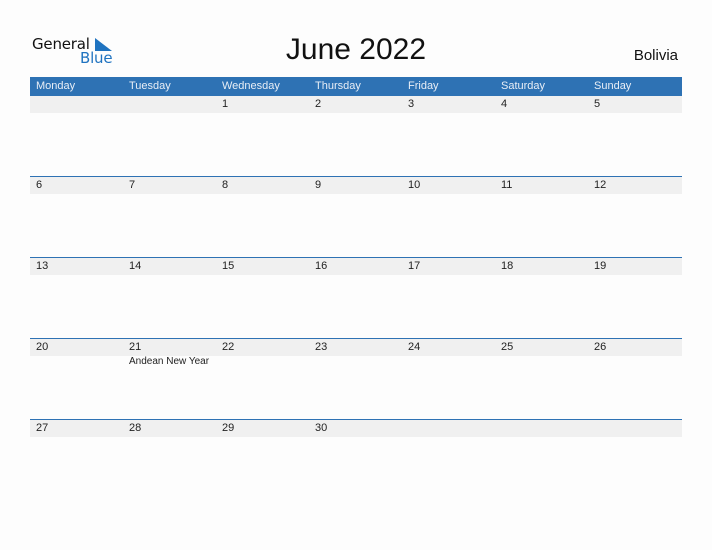 This screenshot has width=712, height=550. What do you see at coordinates (448, 379) in the screenshot?
I see `day-cell: 24` at bounding box center [448, 379].